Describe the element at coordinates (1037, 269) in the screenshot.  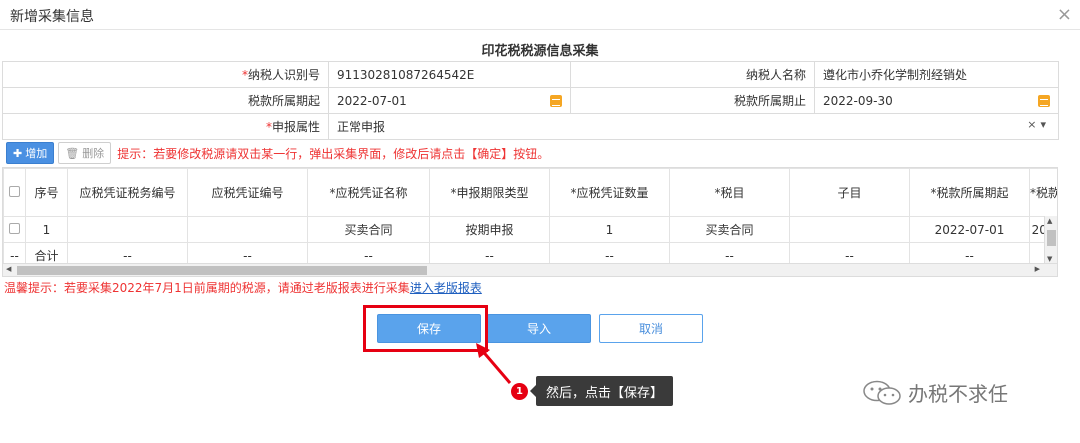
I see `scroll-right-icon: ▶` at that location.